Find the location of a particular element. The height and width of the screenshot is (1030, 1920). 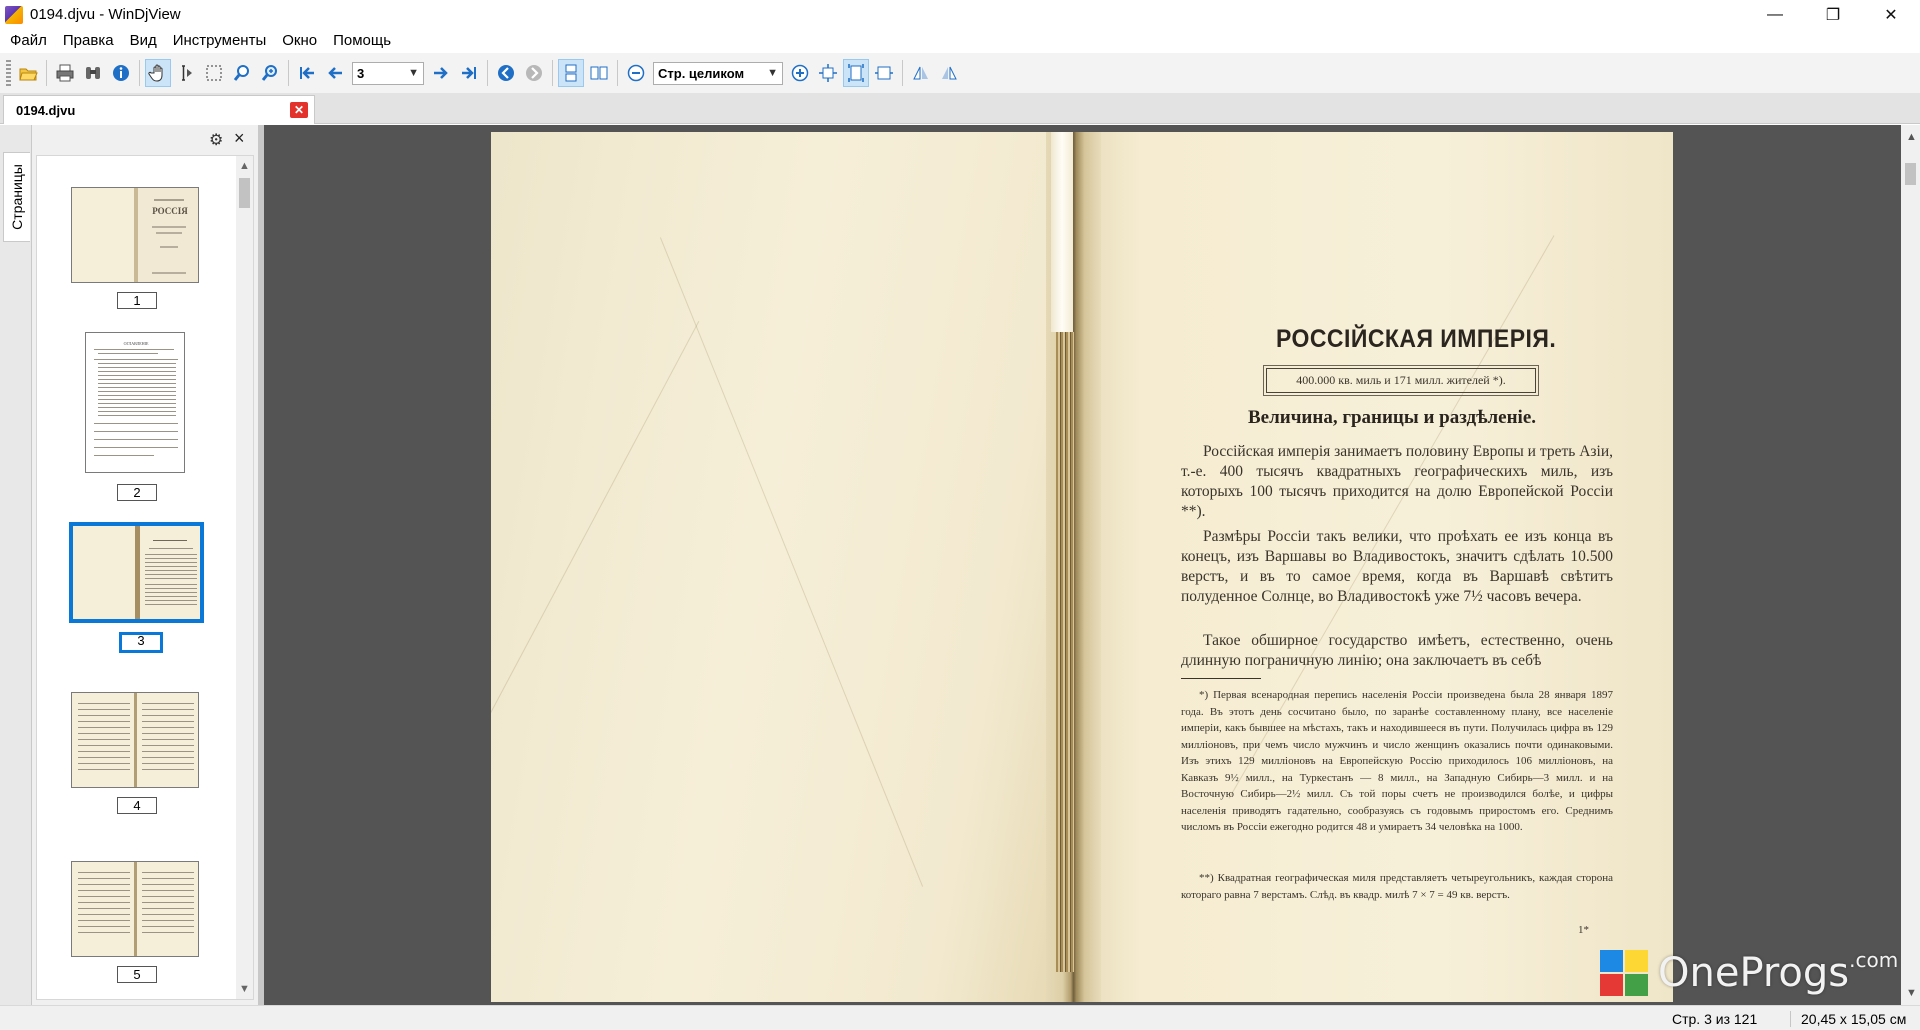

find-icon is located at coordinates (93, 73).